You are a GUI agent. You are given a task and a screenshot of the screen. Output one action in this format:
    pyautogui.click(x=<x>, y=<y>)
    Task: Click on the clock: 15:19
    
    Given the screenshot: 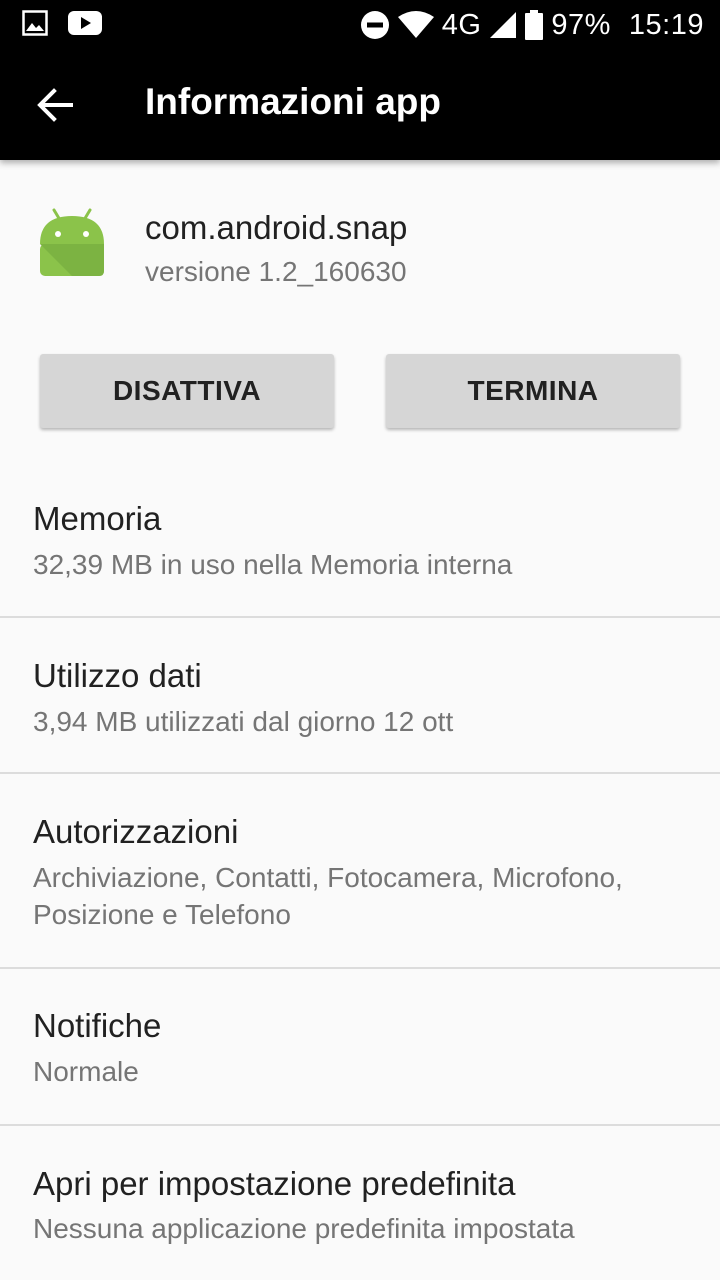 What is the action you would take?
    pyautogui.click(x=666, y=24)
    